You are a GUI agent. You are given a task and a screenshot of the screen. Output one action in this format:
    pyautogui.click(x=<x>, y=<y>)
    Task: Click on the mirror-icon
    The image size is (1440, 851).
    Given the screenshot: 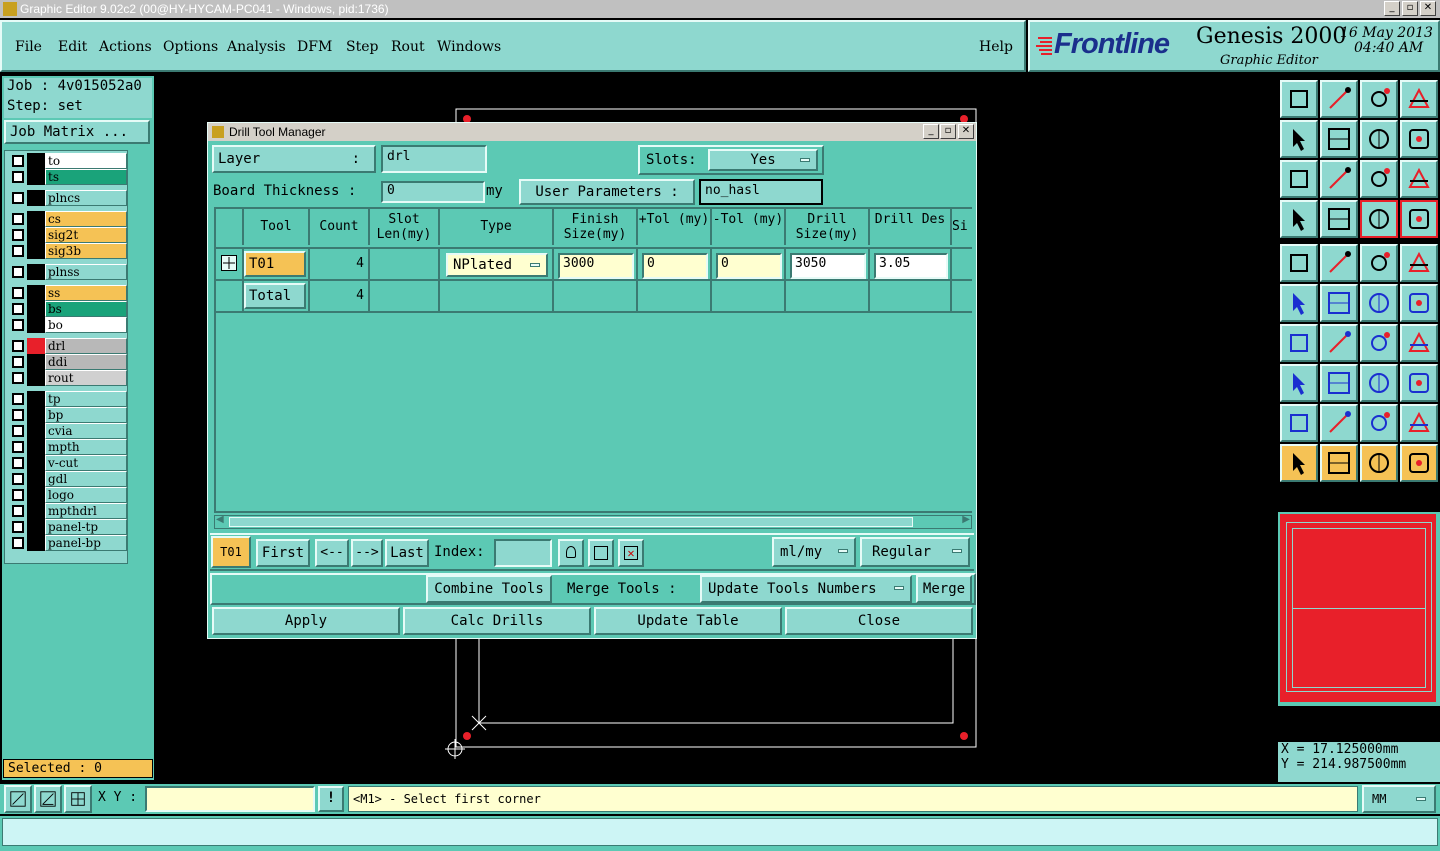 What is the action you would take?
    pyautogui.click(x=1419, y=343)
    